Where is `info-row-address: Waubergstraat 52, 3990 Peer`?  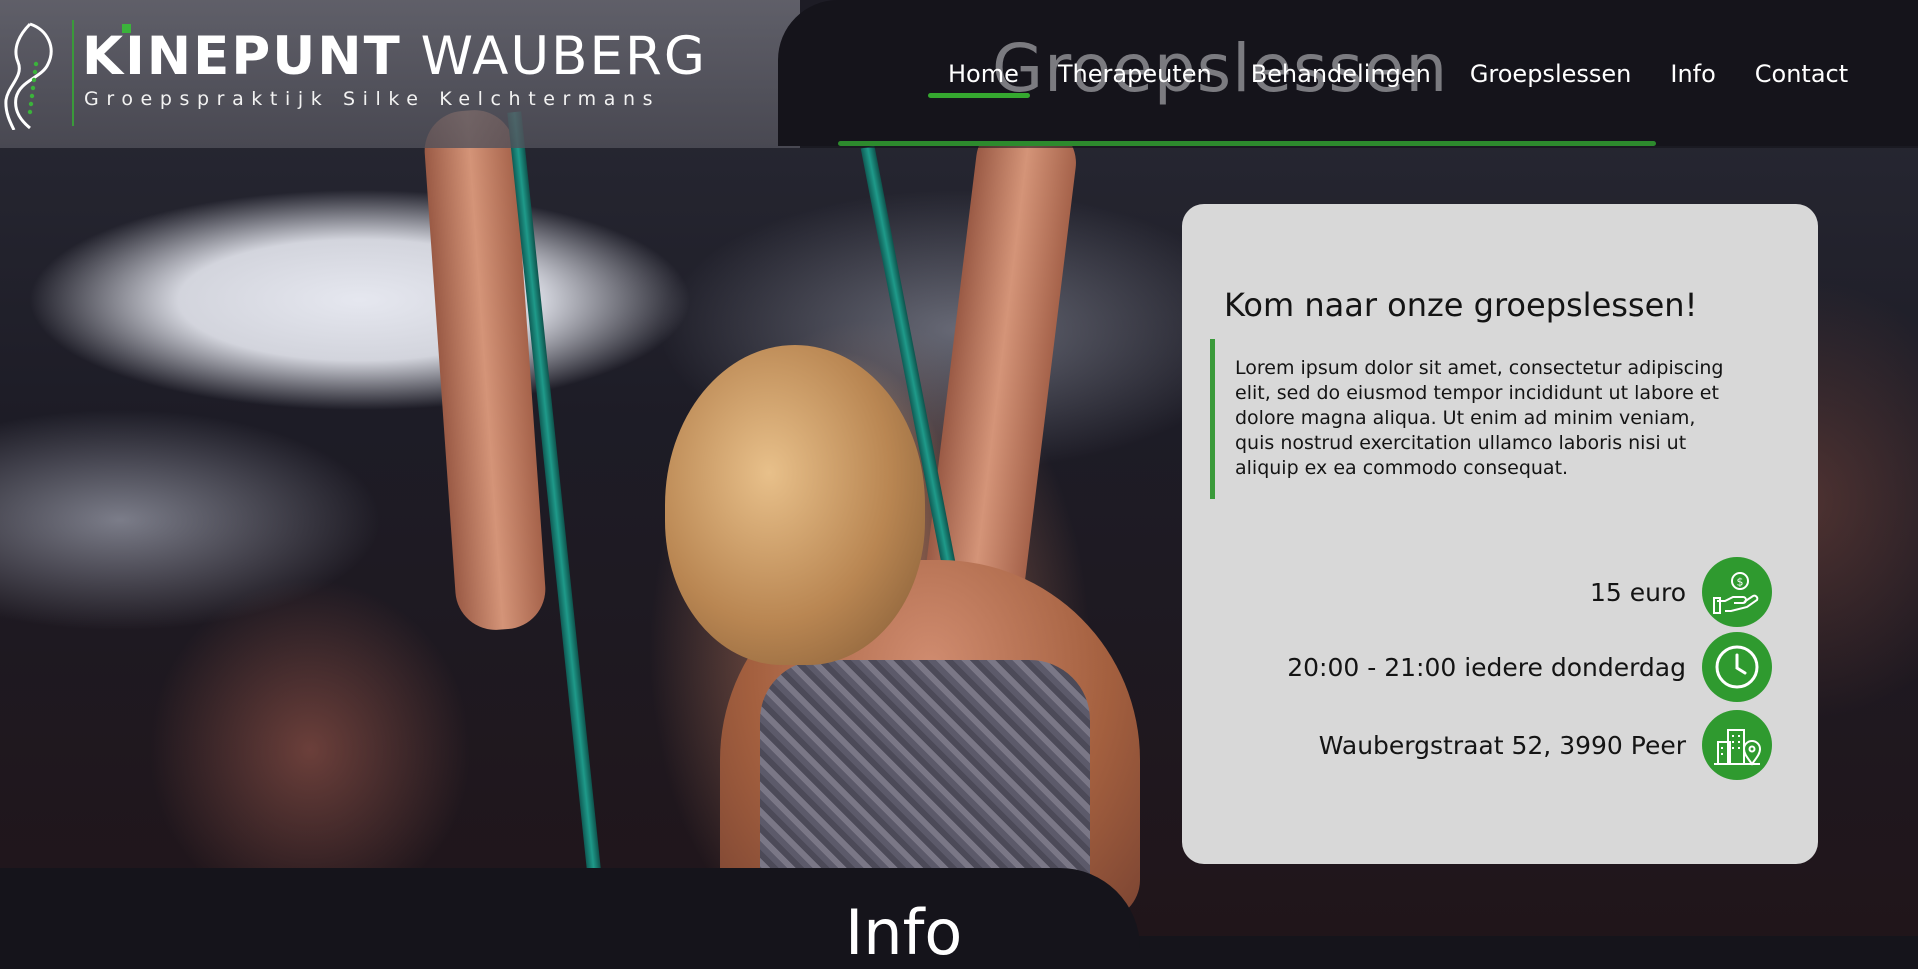 info-row-address: Waubergstraat 52, 3990 Peer is located at coordinates (1545, 745).